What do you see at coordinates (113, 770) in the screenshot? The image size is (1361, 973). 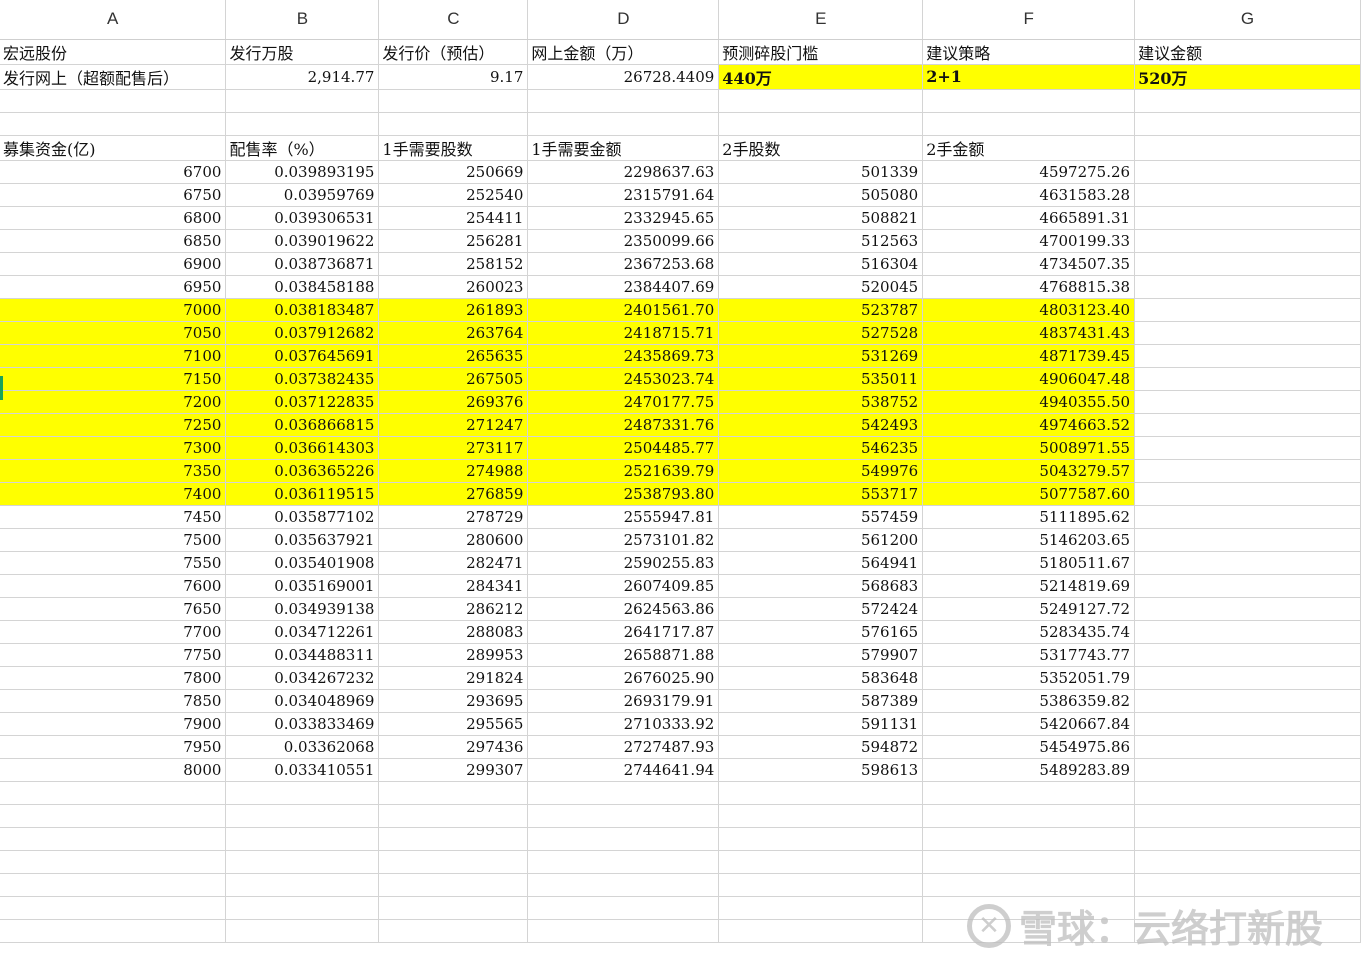 I see `data-cell: 8000` at bounding box center [113, 770].